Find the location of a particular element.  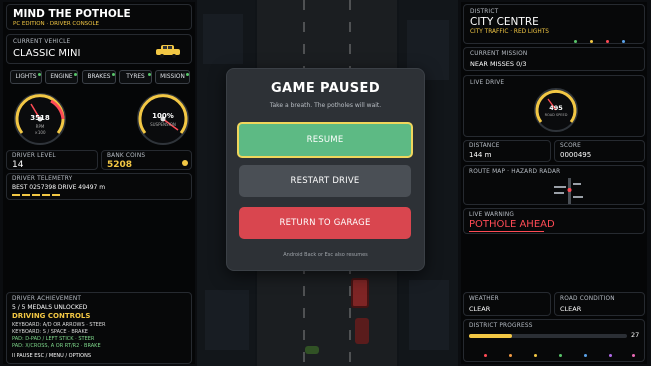

distance-label: DISTANCE is located at coordinates (484, 146).